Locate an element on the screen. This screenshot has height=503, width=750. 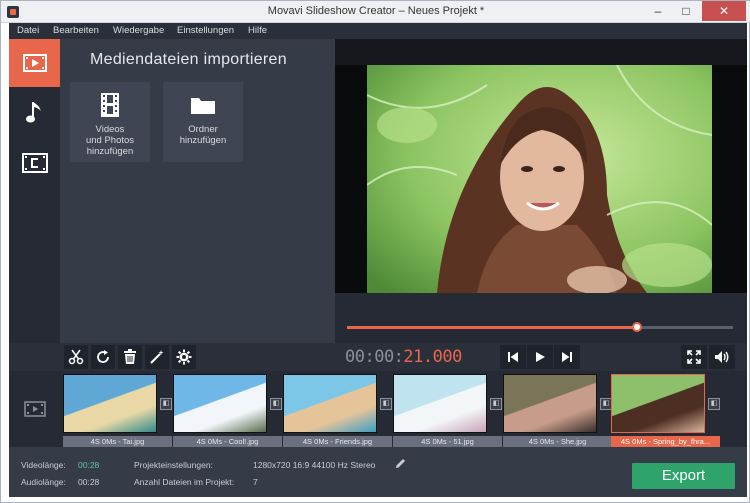
rotate-icon is located at coordinates (103, 356).